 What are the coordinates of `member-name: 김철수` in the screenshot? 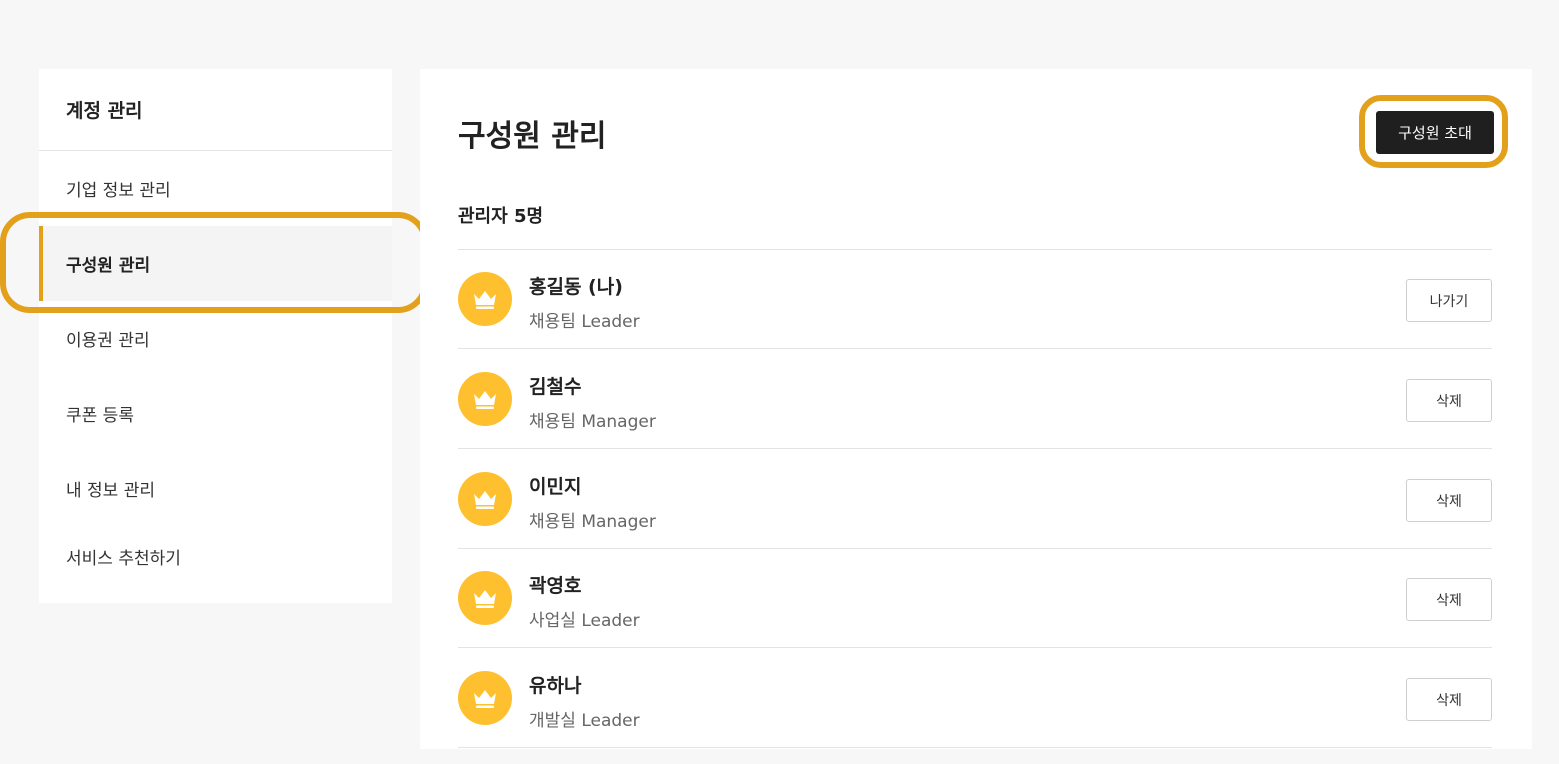 It's located at (555, 387).